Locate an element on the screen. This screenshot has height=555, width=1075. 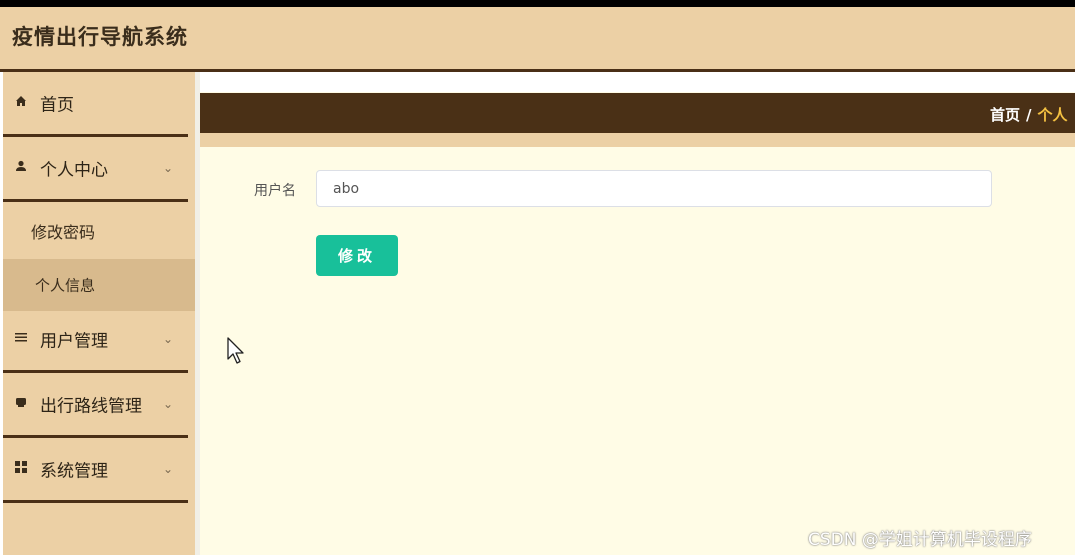
window-top-edge is located at coordinates (537, 3).